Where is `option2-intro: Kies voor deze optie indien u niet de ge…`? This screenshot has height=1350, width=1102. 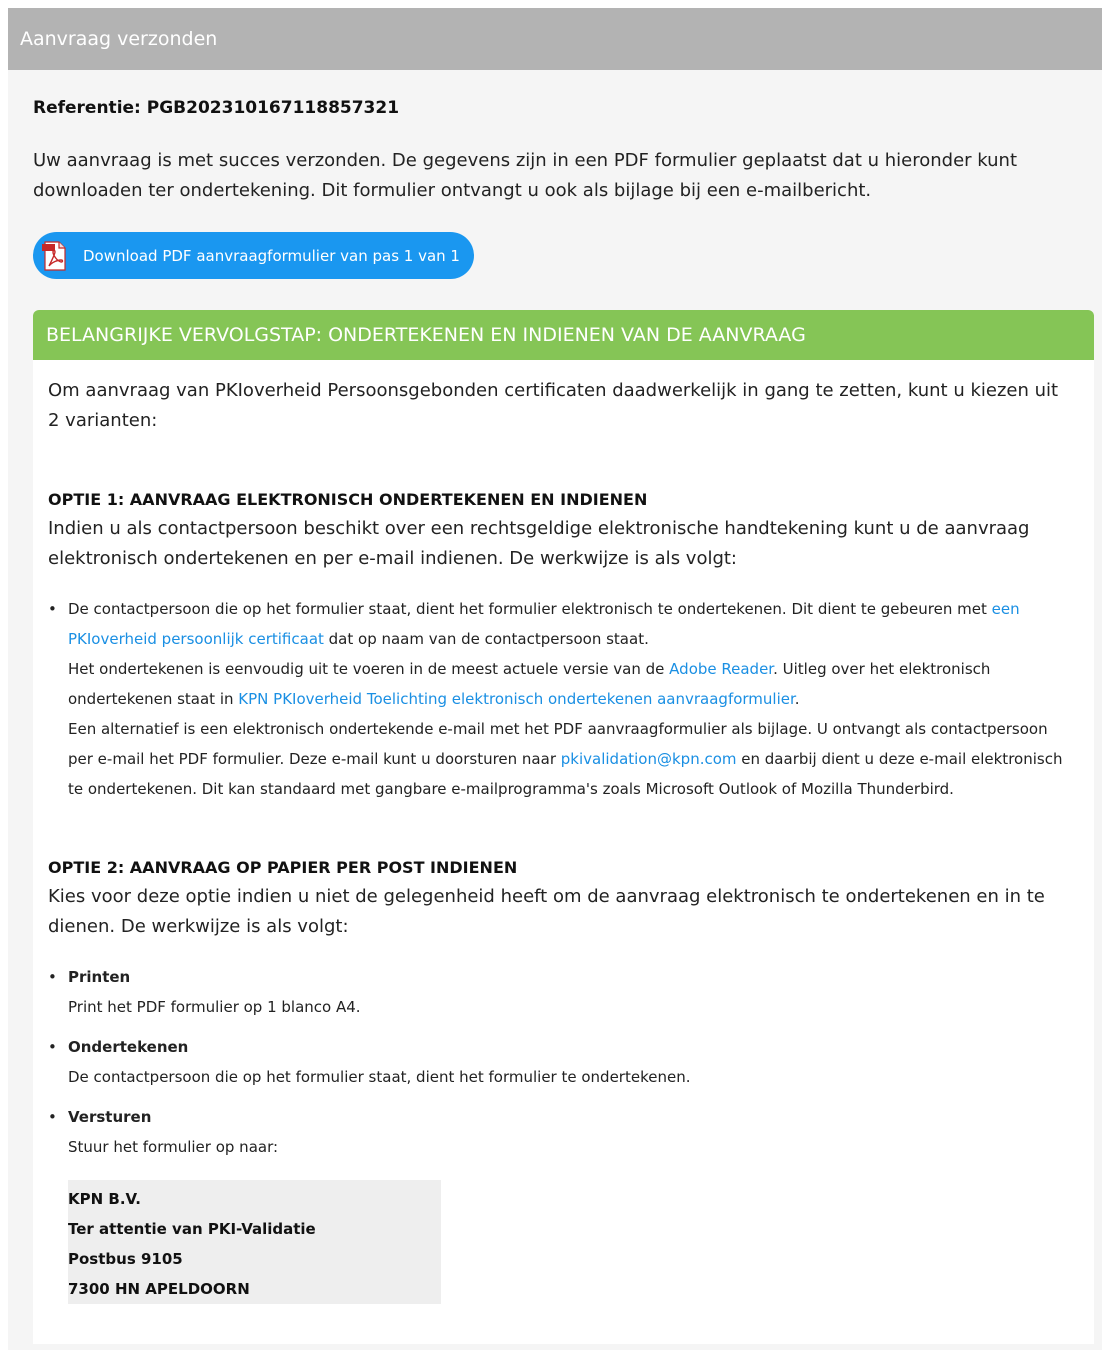 option2-intro: Kies voor deze optie indien u niet de ge… is located at coordinates (546, 911).